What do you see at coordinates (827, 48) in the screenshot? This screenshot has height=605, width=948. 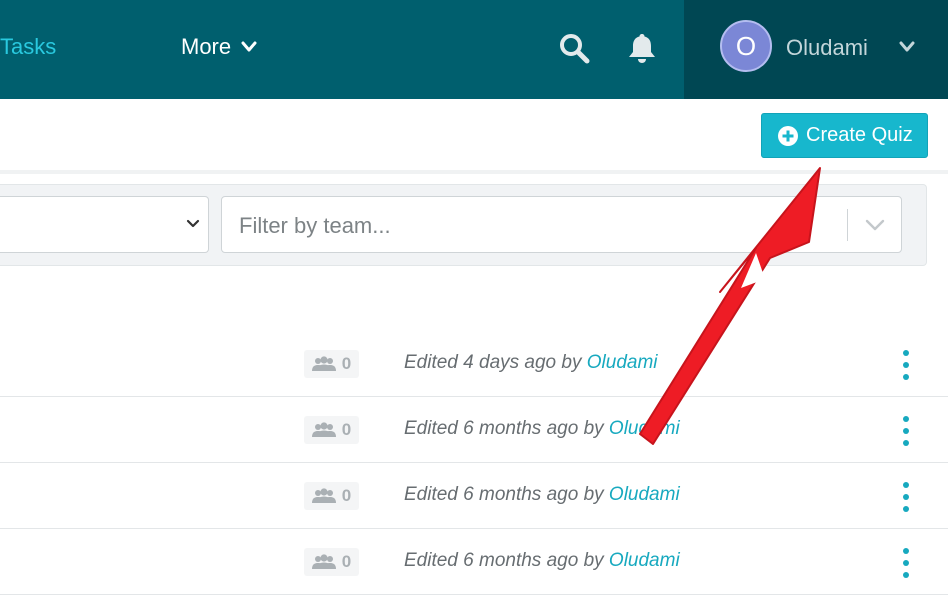 I see `user-name: Oludami` at bounding box center [827, 48].